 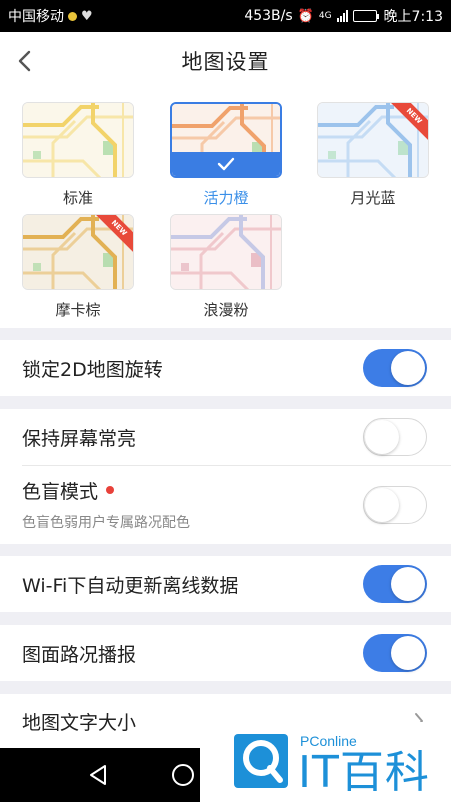 What do you see at coordinates (92, 369) in the screenshot?
I see `setting-label: 锁定2D地图旋转` at bounding box center [92, 369].